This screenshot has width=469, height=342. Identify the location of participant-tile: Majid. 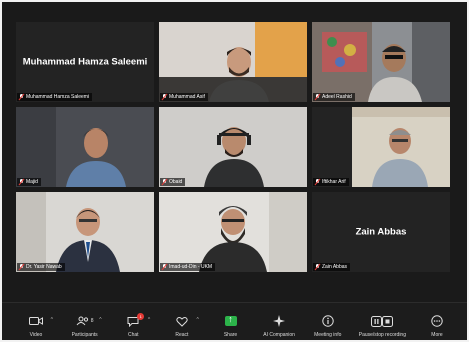
(85, 147).